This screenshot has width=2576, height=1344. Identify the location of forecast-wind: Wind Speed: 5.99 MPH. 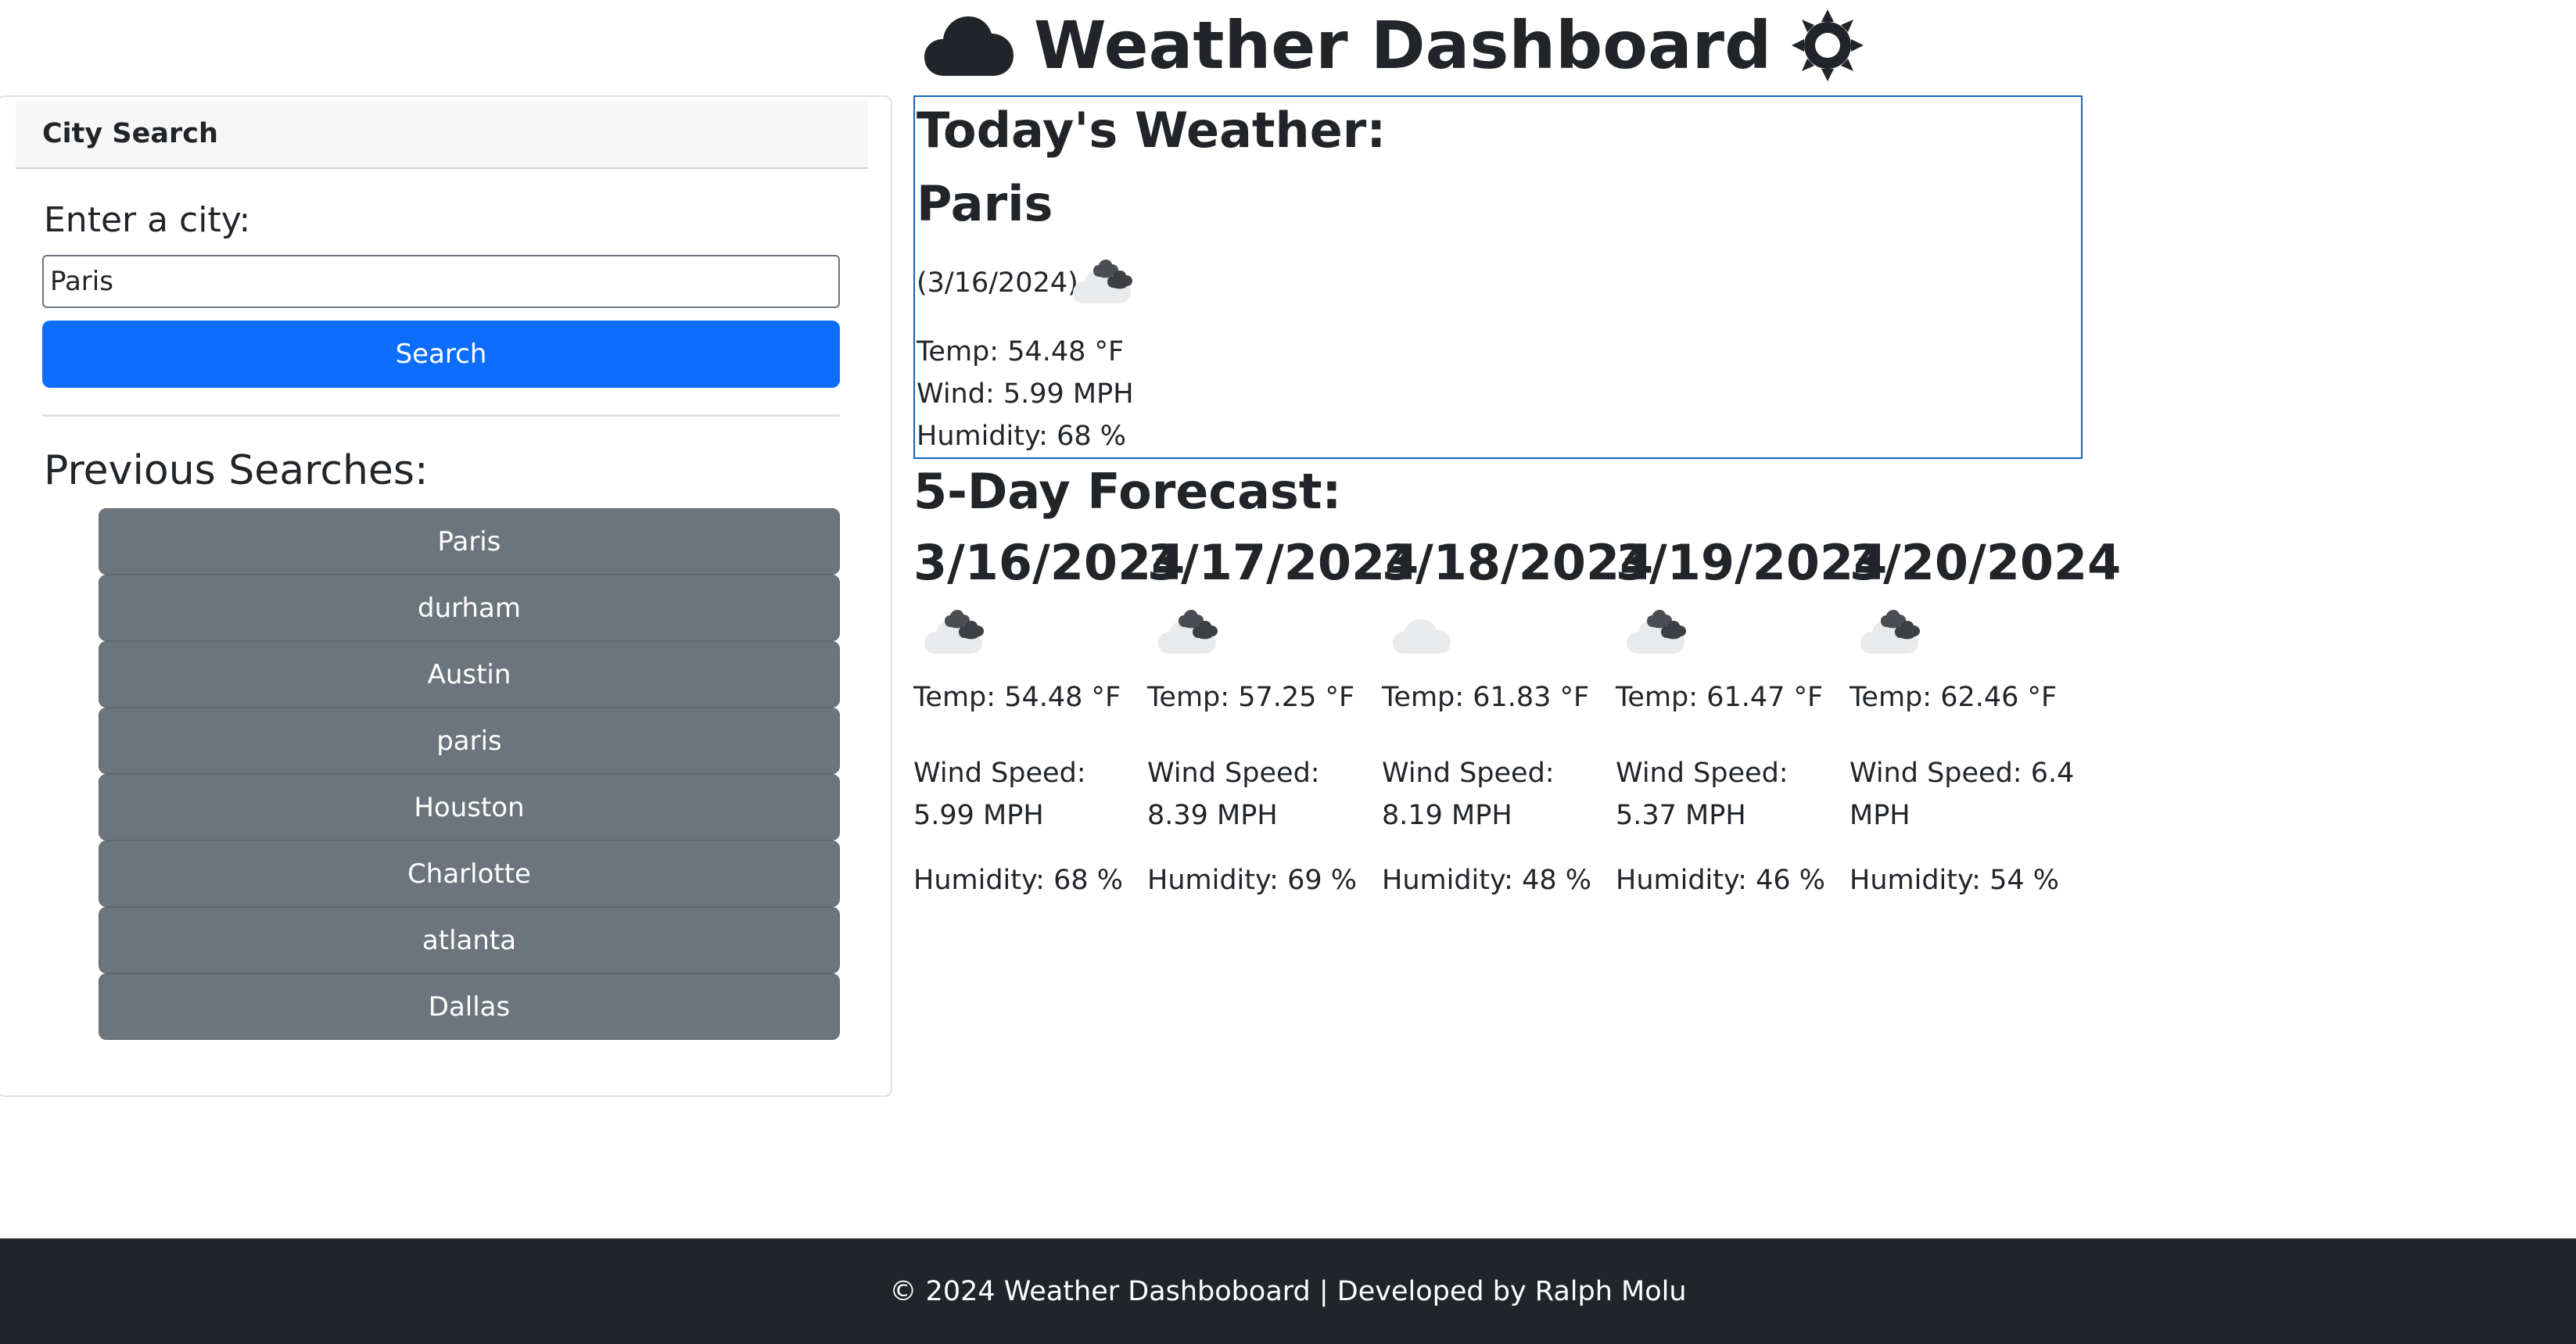
(1000, 794).